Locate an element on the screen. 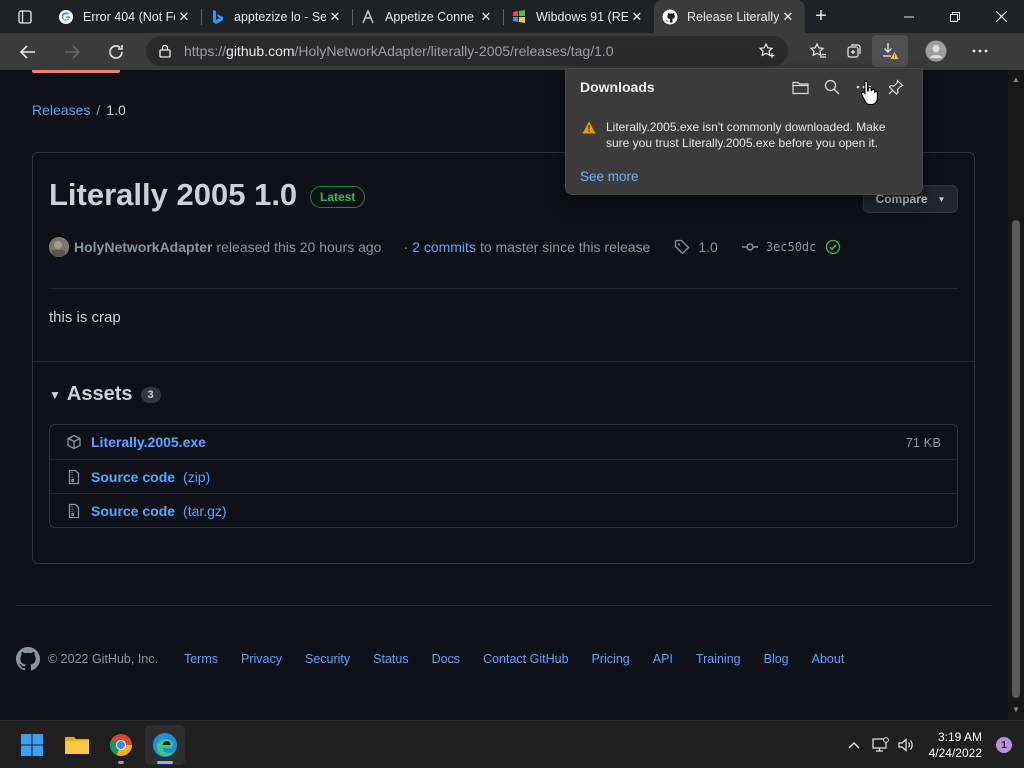 The width and height of the screenshot is (1024, 768). tab-actions-button is located at coordinates (25, 16).